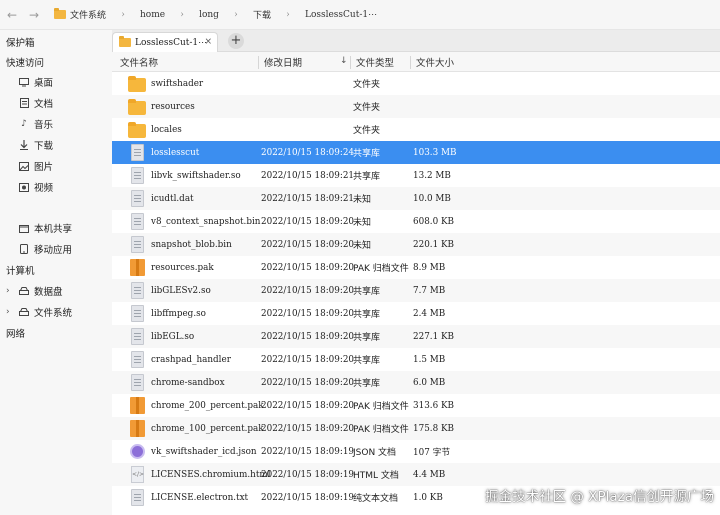  What do you see at coordinates (434, 221) in the screenshot?
I see `file-size: 608.0 KB` at bounding box center [434, 221].